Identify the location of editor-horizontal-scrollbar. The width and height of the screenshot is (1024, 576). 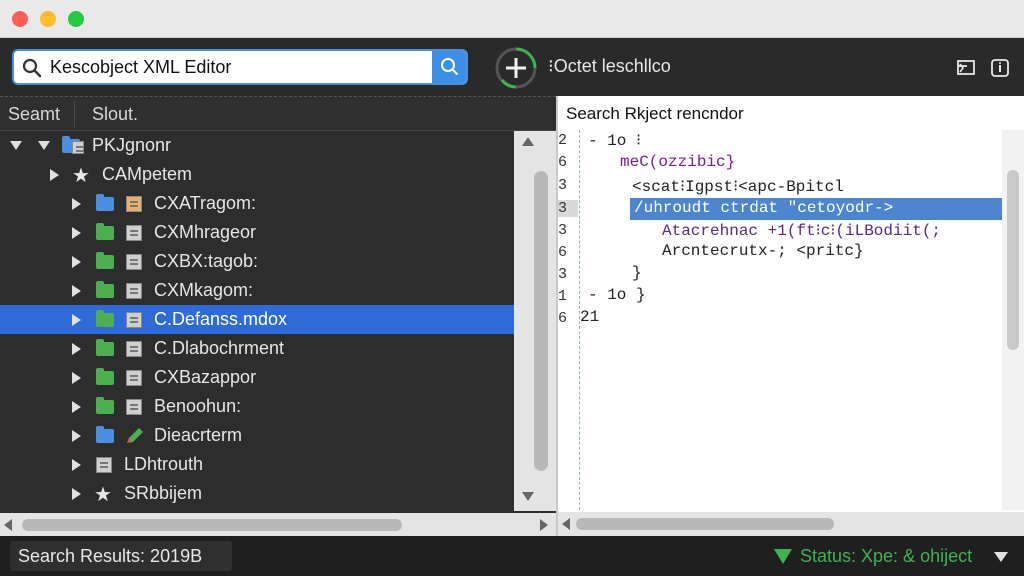
(791, 524).